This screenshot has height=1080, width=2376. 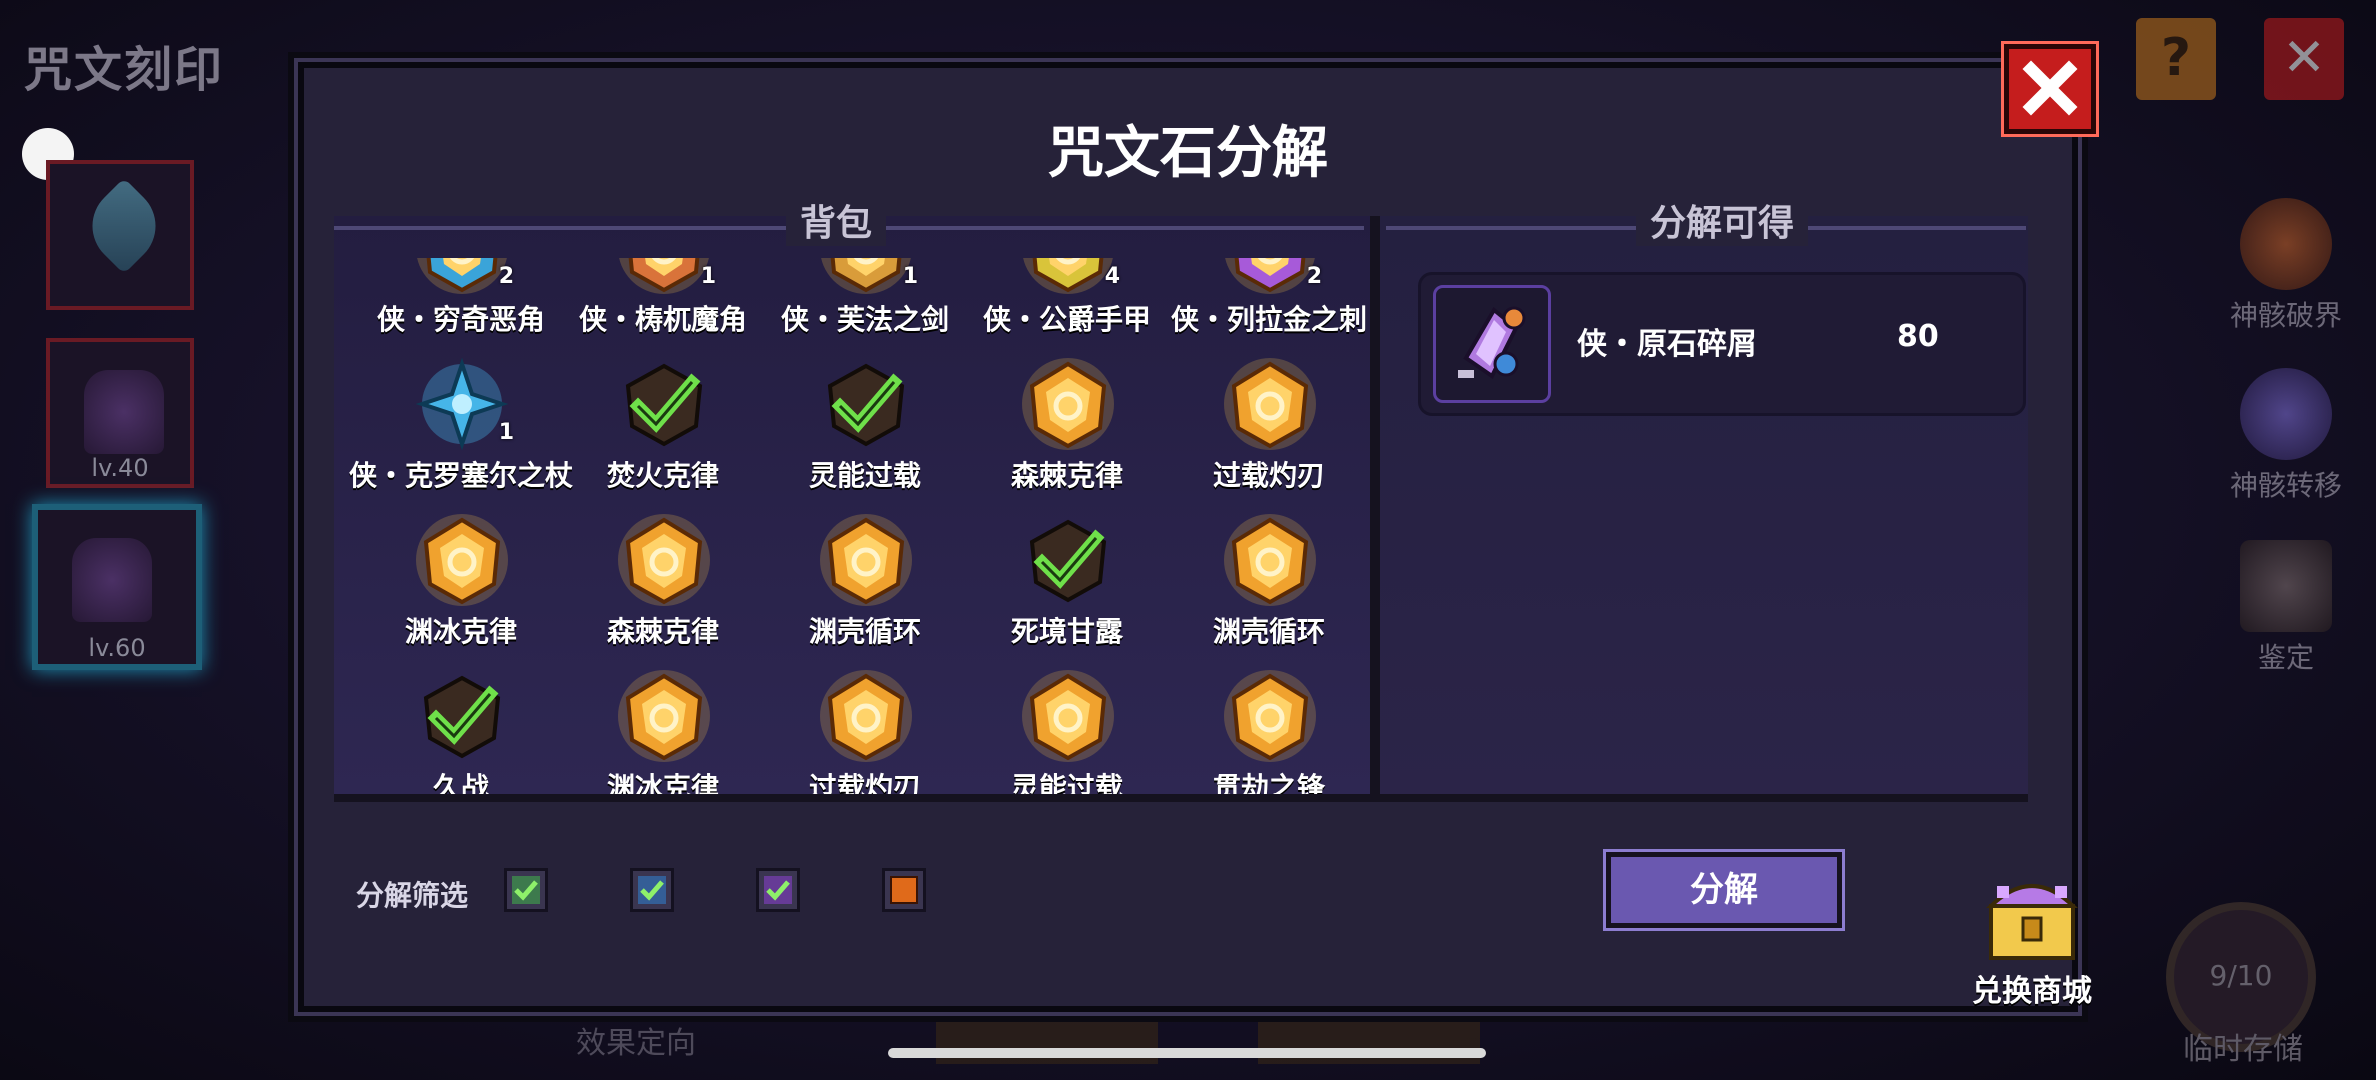 What do you see at coordinates (2285, 315) in the screenshot?
I see `menu-label: 神骸破界` at bounding box center [2285, 315].